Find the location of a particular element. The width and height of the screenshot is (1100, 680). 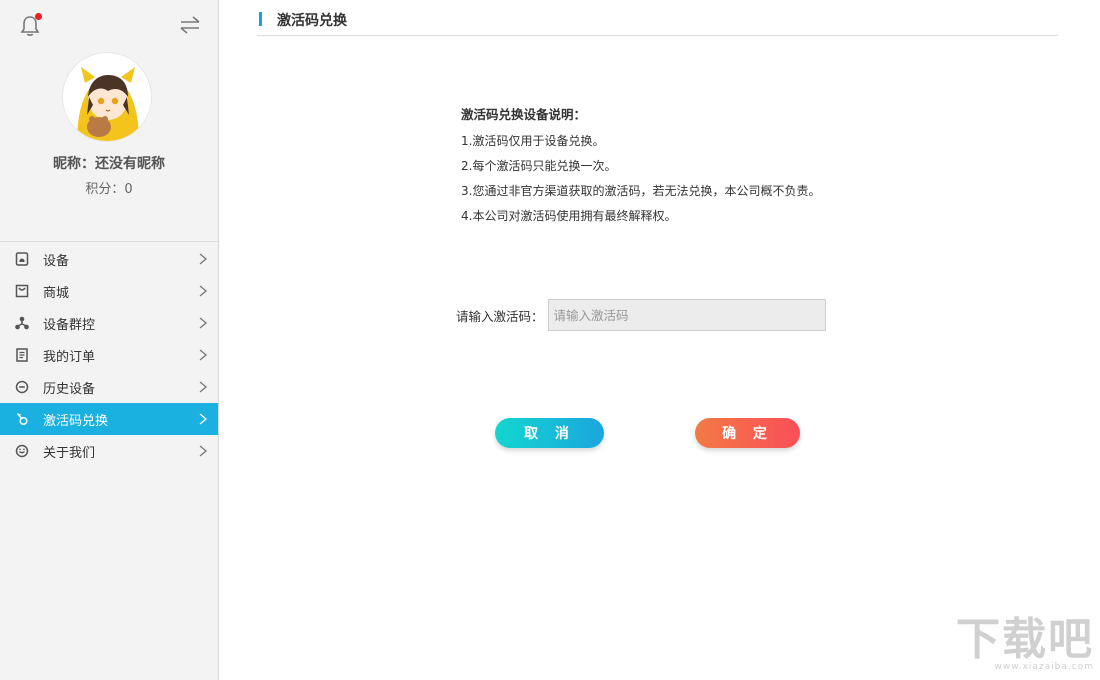

points: 积分：0 is located at coordinates (109, 187).